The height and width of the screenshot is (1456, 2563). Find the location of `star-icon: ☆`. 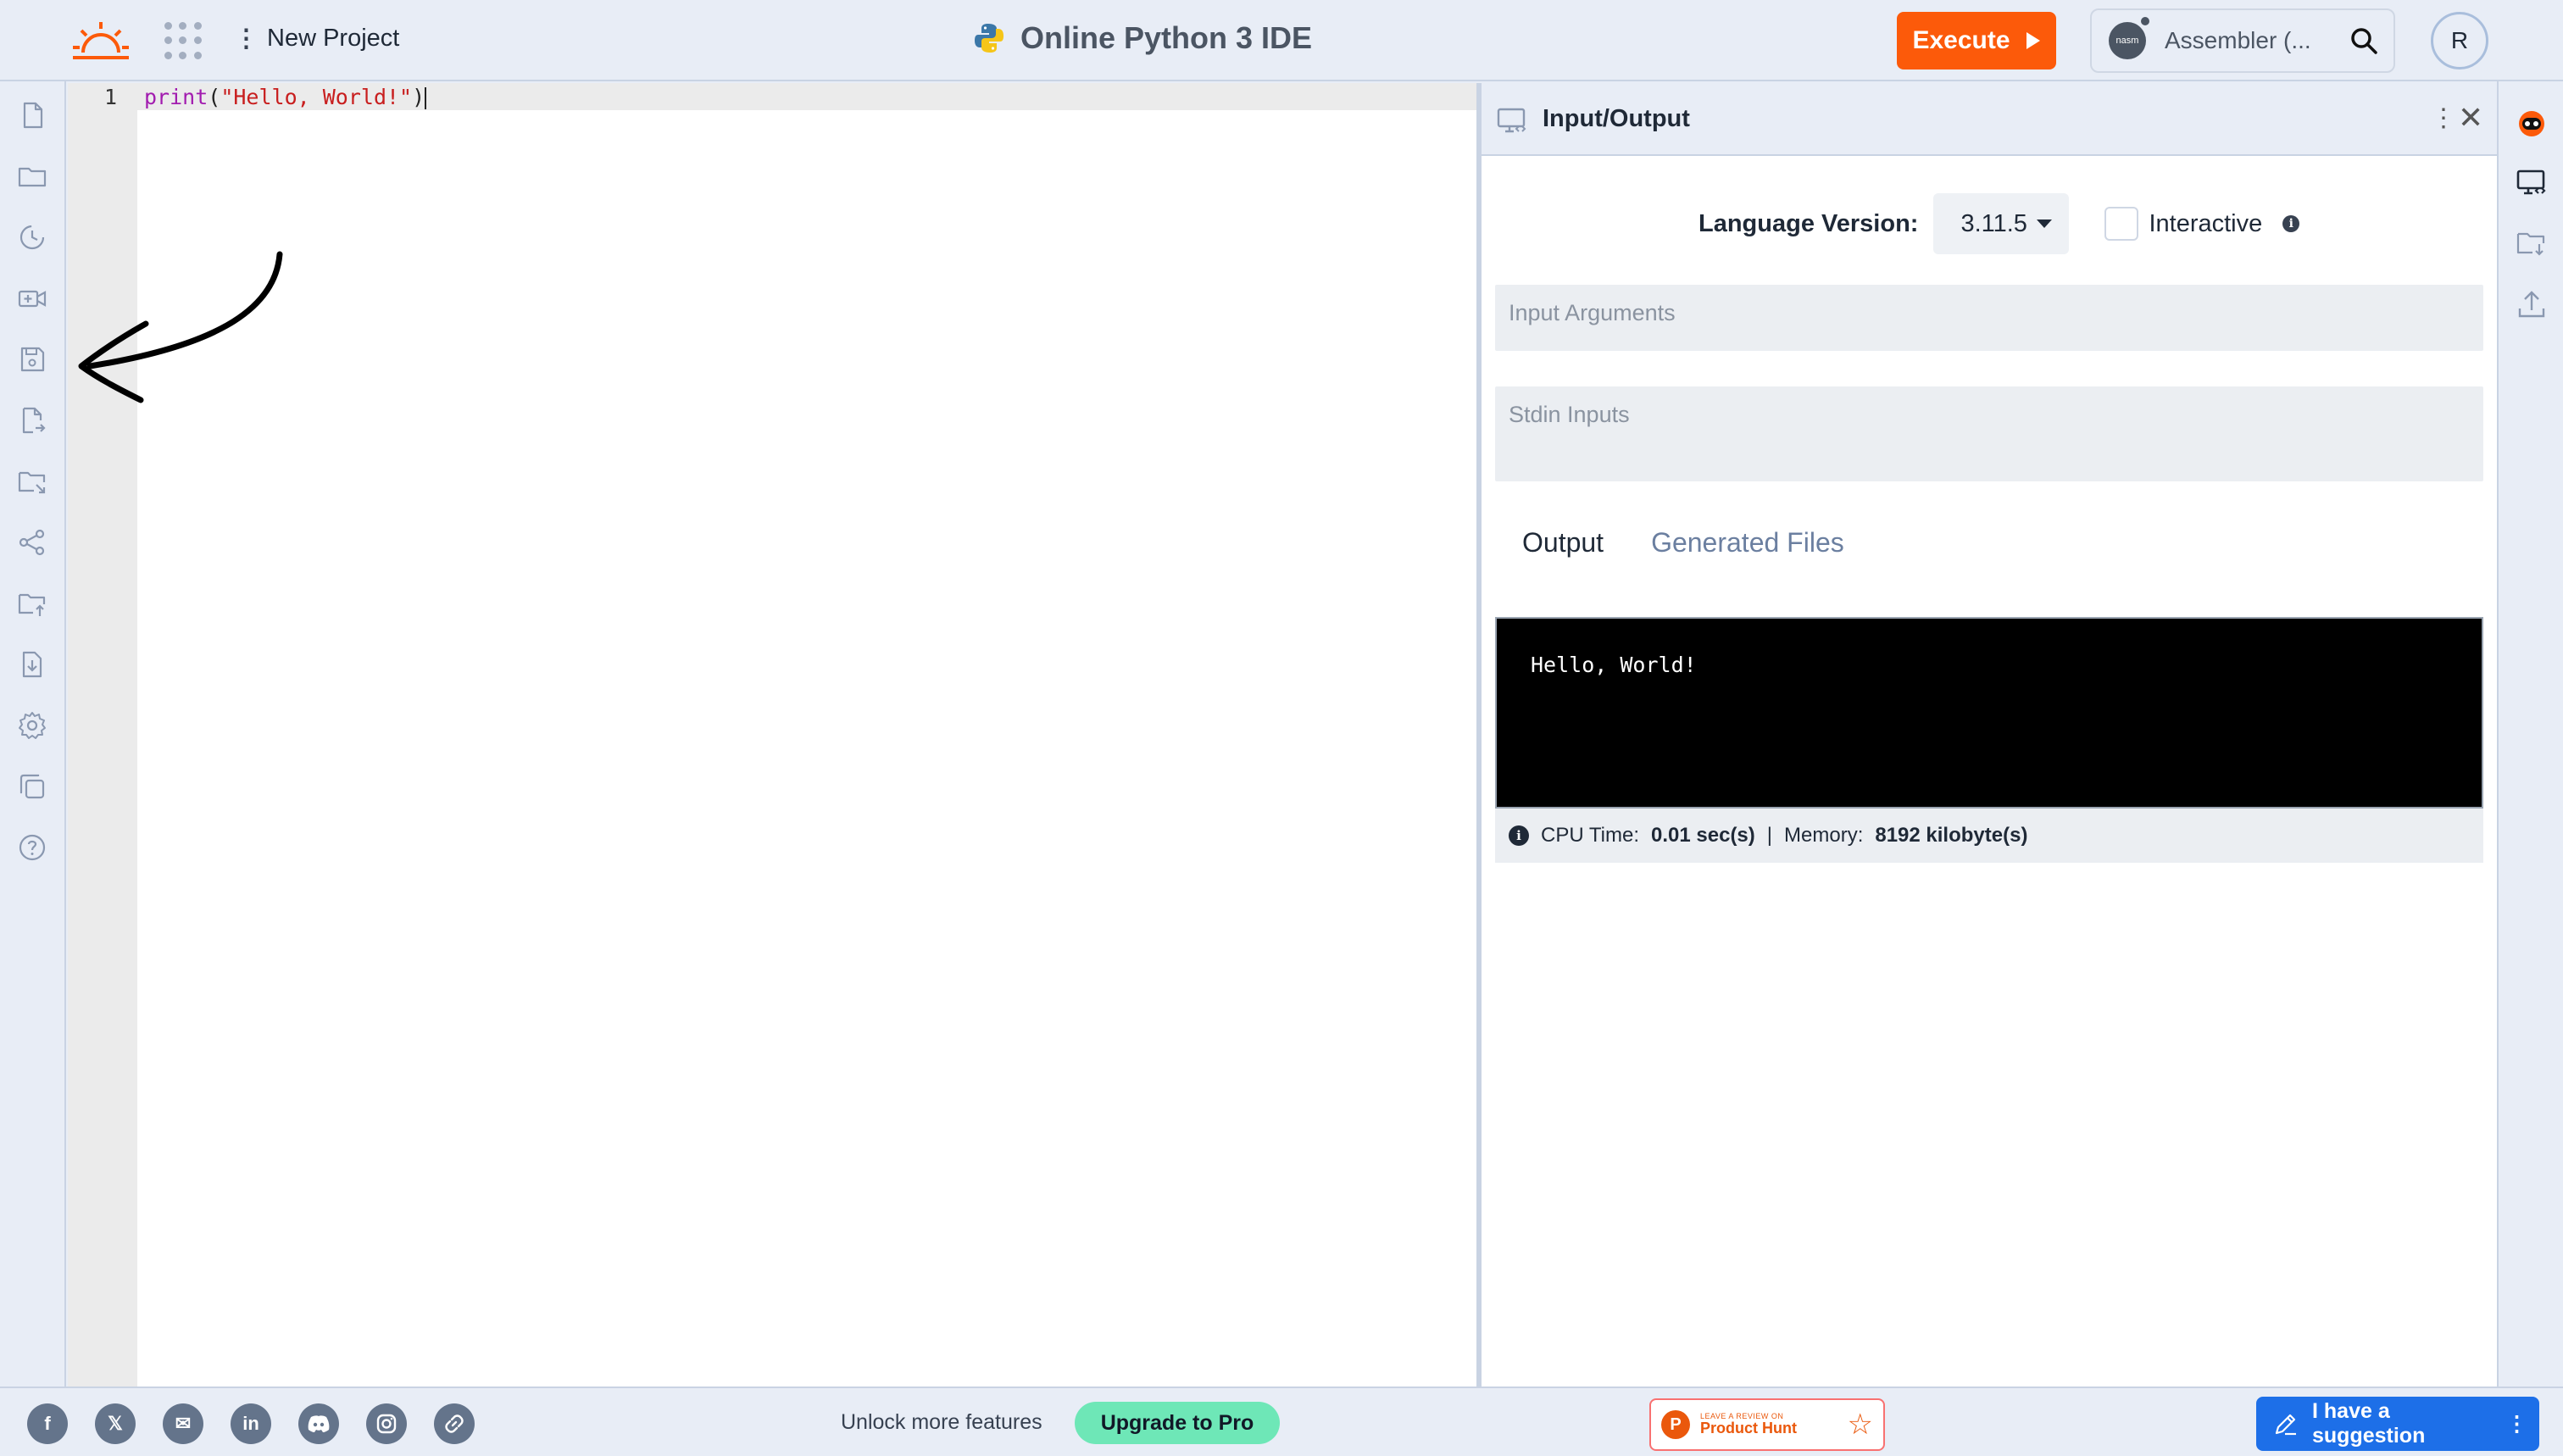

star-icon: ☆ is located at coordinates (1860, 1425).